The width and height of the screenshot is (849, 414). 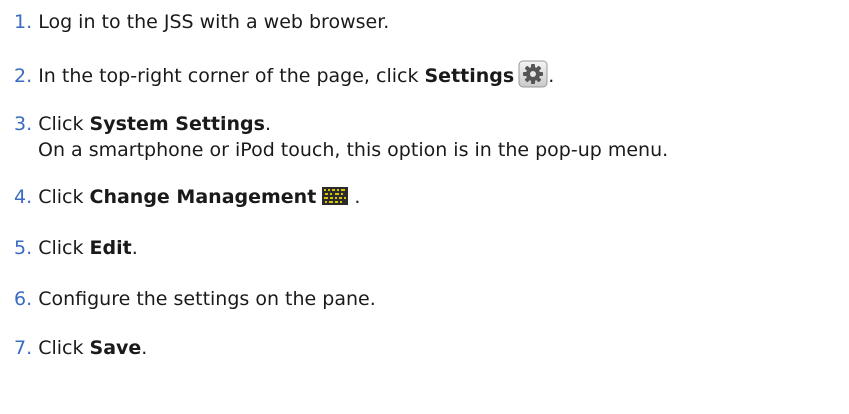 What do you see at coordinates (335, 195) in the screenshot?
I see `change-management-icon` at bounding box center [335, 195].